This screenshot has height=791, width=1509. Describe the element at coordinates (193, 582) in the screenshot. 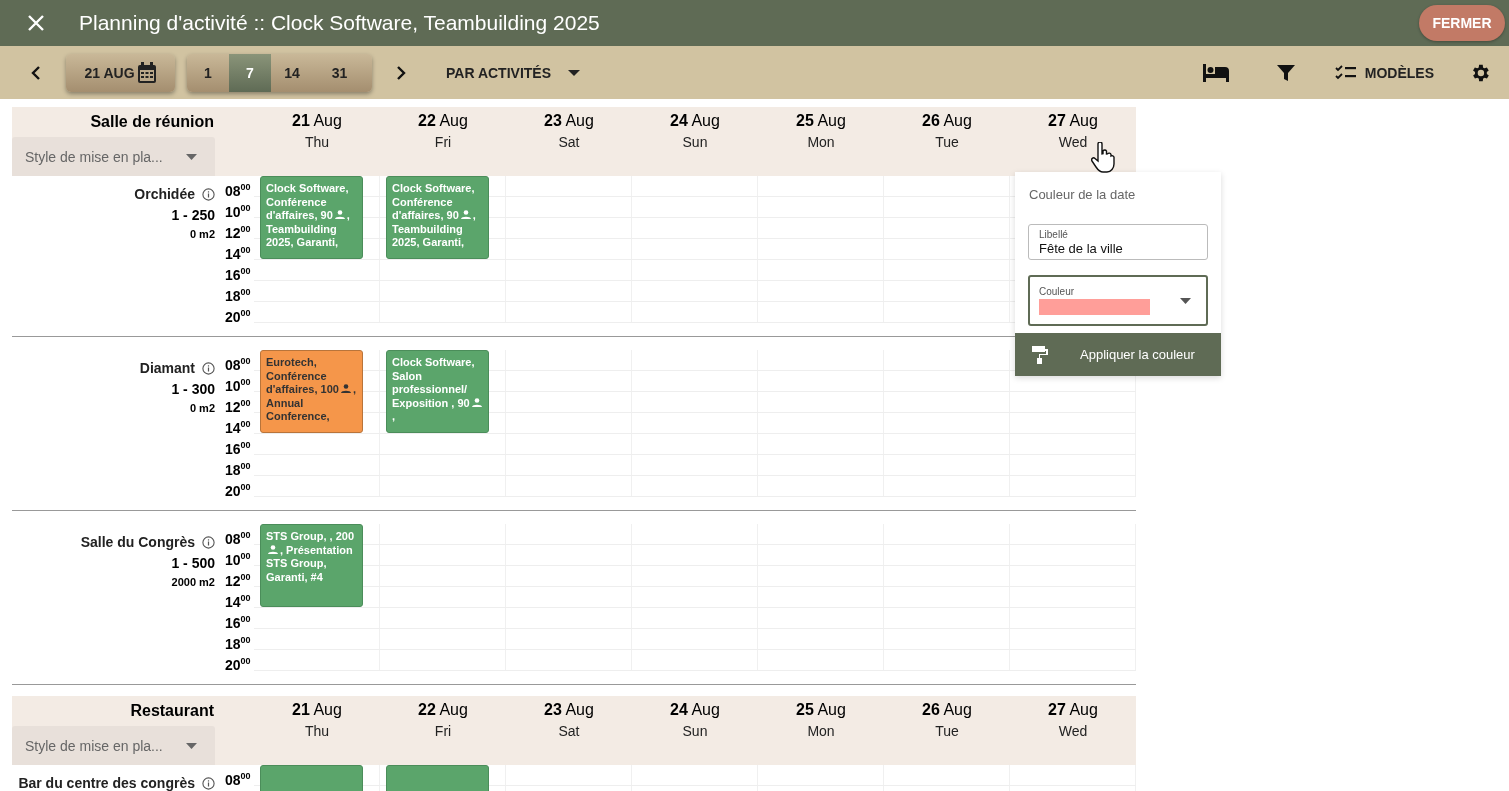

I see `room-area: 2000 m2` at that location.